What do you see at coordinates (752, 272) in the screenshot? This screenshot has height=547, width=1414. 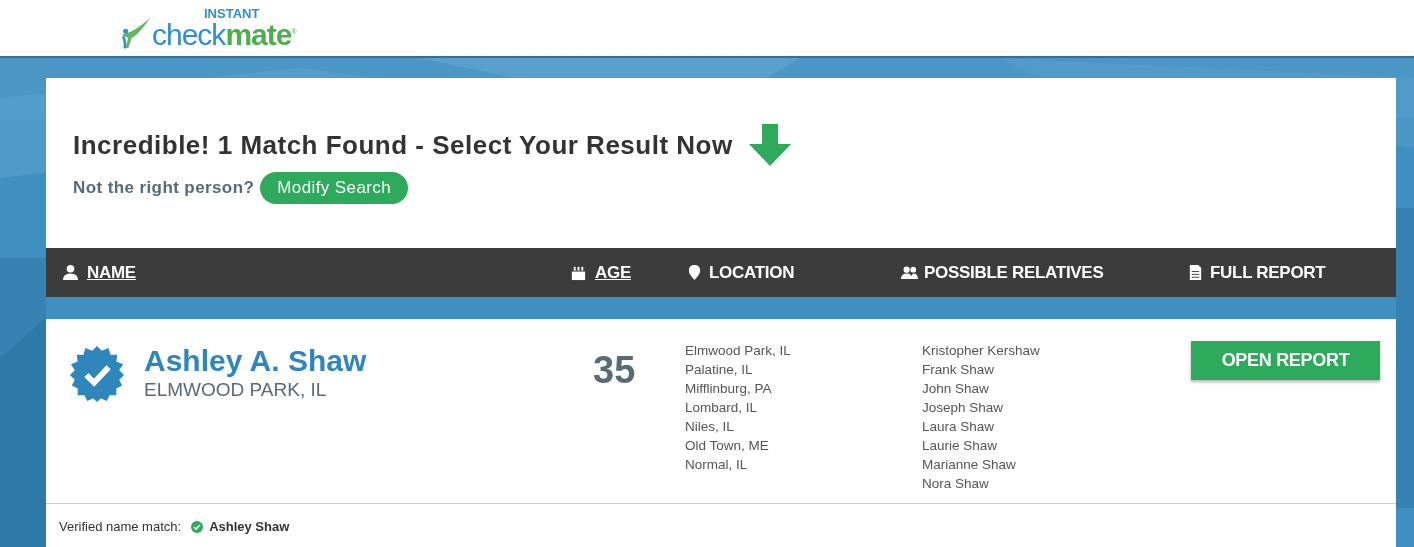 I see `column-heading: LOCATION` at bounding box center [752, 272].